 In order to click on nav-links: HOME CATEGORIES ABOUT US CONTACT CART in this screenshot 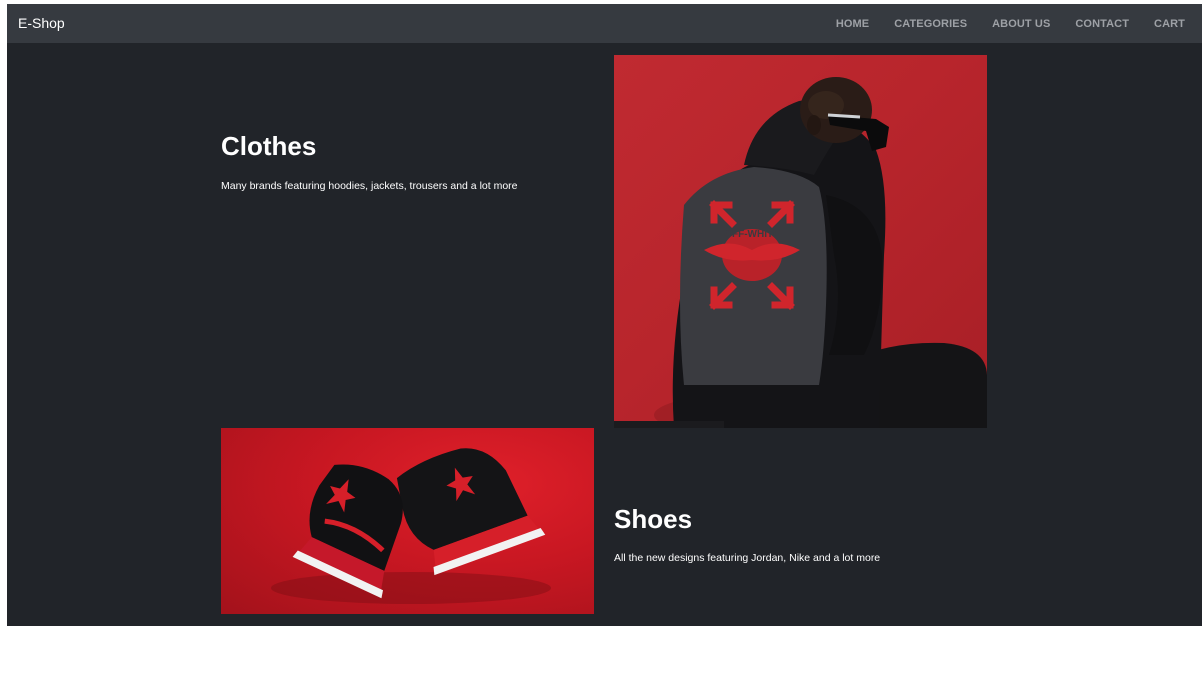, I will do `click(998, 23)`.